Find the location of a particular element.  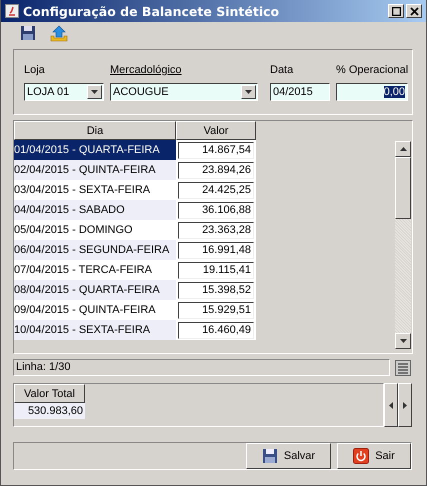

right-arrow-icon is located at coordinates (405, 405).